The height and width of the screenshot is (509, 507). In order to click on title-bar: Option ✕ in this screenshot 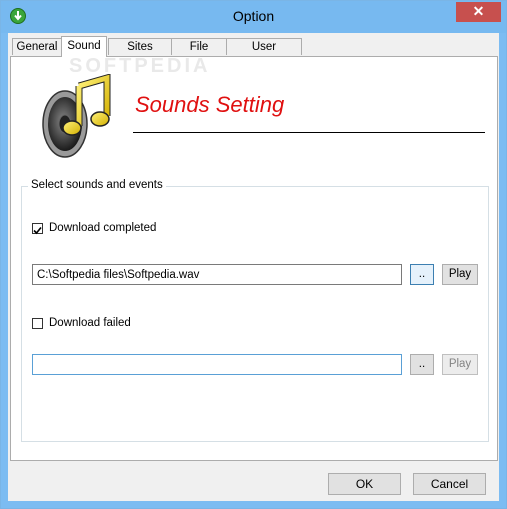, I will do `click(253, 17)`.